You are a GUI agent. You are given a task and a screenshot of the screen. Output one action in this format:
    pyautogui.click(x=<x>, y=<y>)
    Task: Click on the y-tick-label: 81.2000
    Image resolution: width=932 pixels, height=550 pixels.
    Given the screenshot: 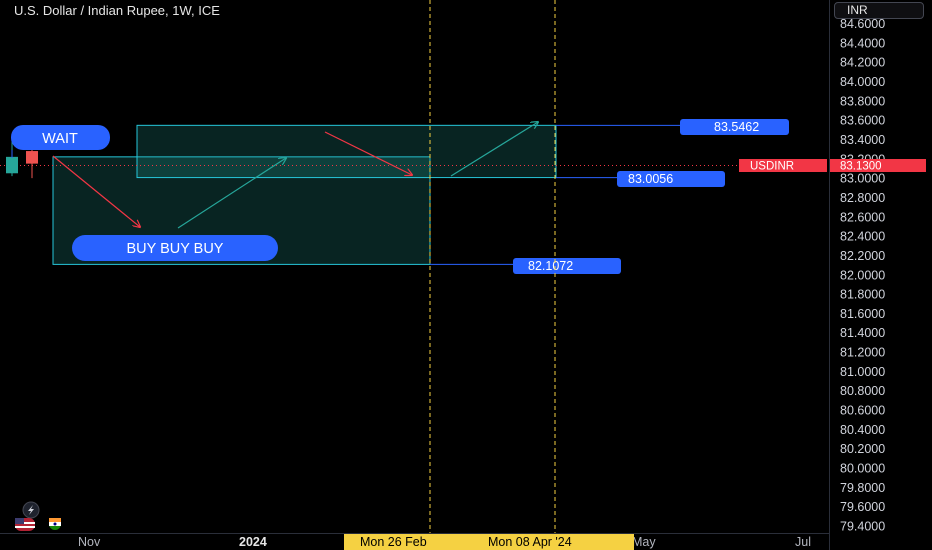 What is the action you would take?
    pyautogui.click(x=862, y=353)
    